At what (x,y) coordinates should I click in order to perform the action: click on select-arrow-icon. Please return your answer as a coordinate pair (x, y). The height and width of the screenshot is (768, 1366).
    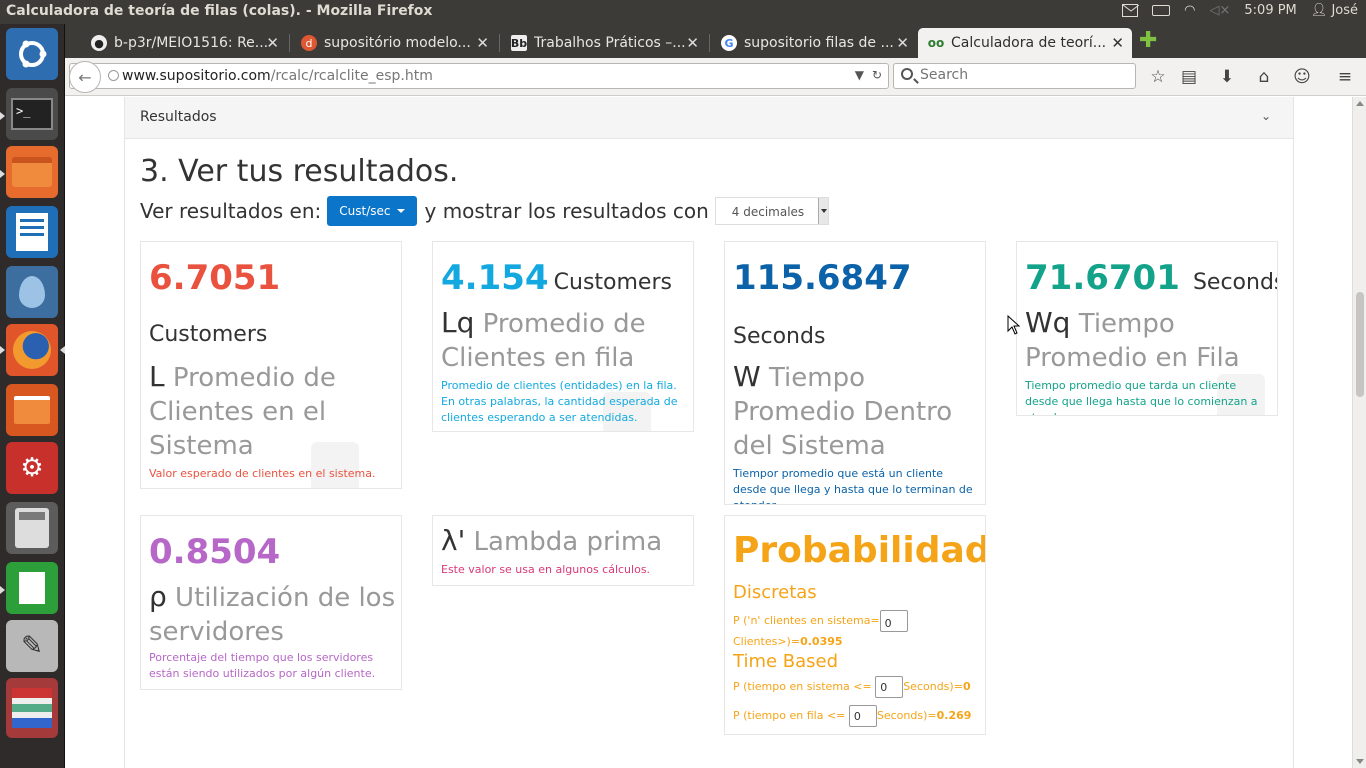
    Looking at the image, I should click on (822, 211).